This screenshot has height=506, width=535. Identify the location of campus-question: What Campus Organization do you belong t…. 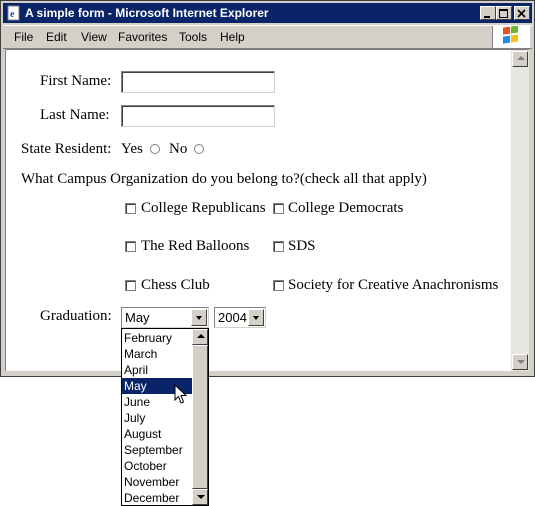
(224, 179).